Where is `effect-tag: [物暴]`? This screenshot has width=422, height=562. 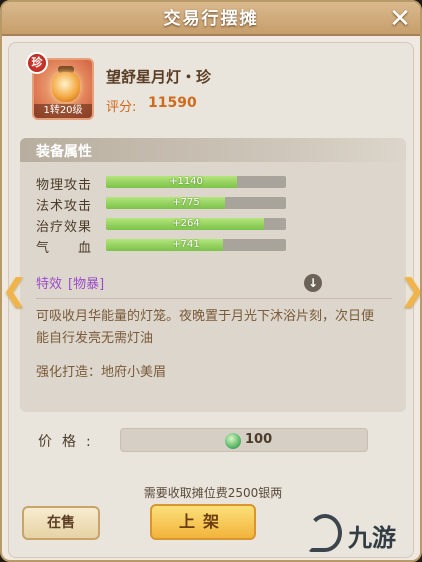
effect-tag: [物暴] is located at coordinates (86, 282).